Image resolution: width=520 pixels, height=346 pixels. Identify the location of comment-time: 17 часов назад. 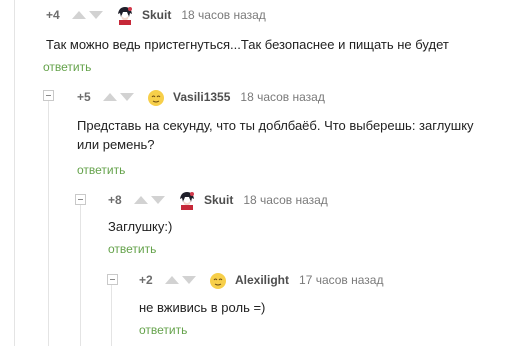
(341, 280).